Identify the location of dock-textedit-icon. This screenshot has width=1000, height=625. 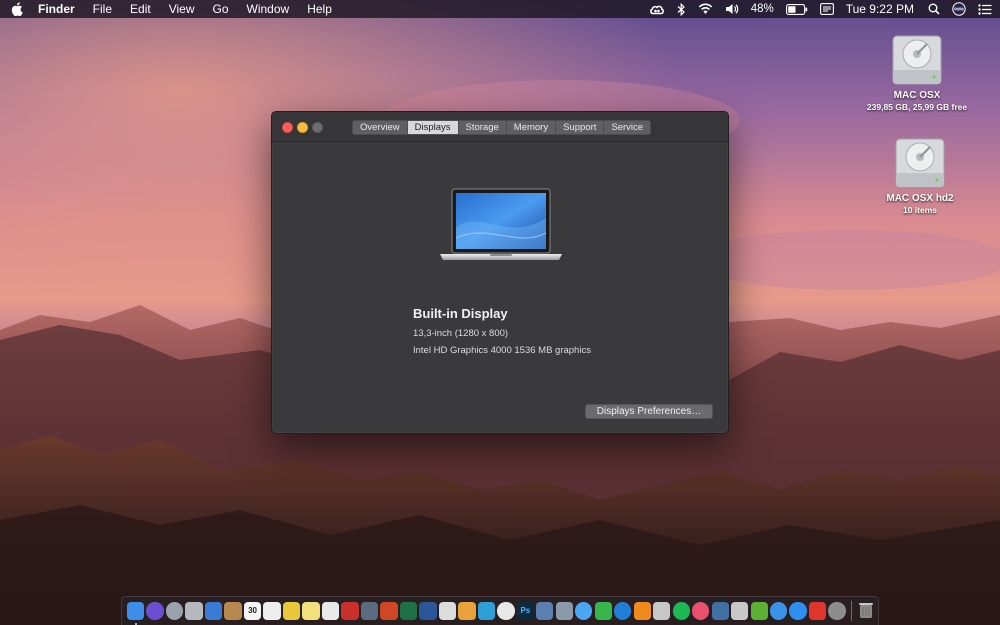
(272, 611).